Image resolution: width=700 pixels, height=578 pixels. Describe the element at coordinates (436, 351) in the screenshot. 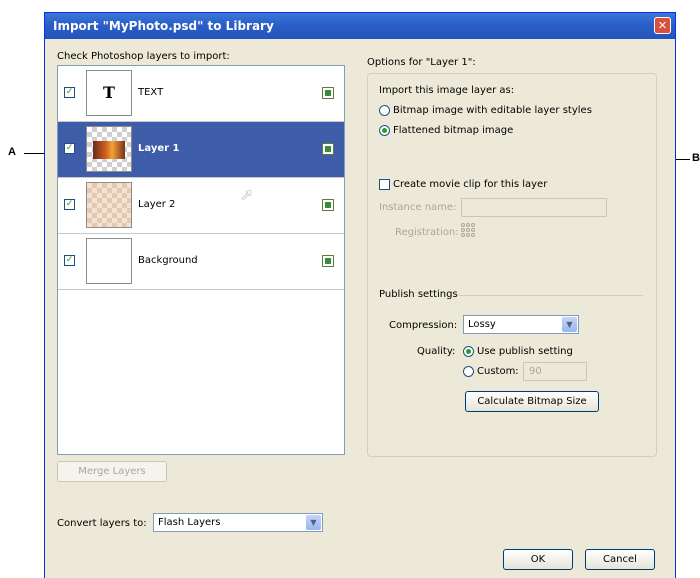

I see `quality-label: Quality:` at that location.